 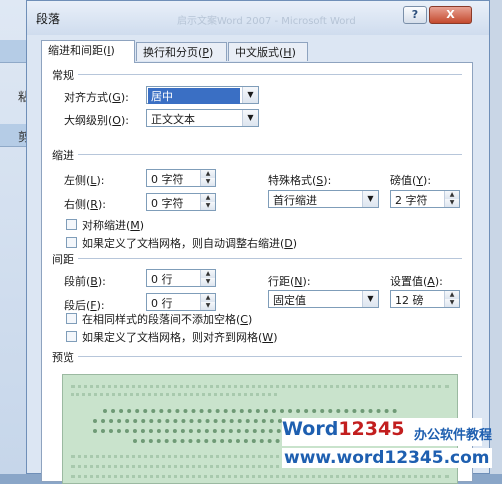 I want to click on tab-line-page-breaks: 换行和分页(P), so click(x=181, y=51).